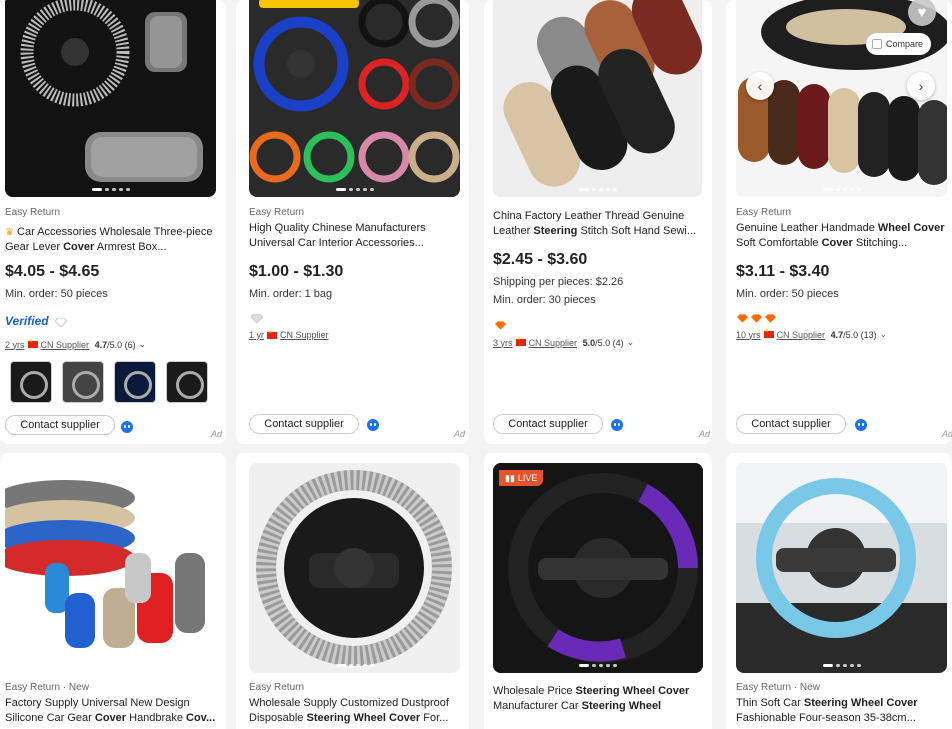  I want to click on compare-label: Compare, so click(905, 44).